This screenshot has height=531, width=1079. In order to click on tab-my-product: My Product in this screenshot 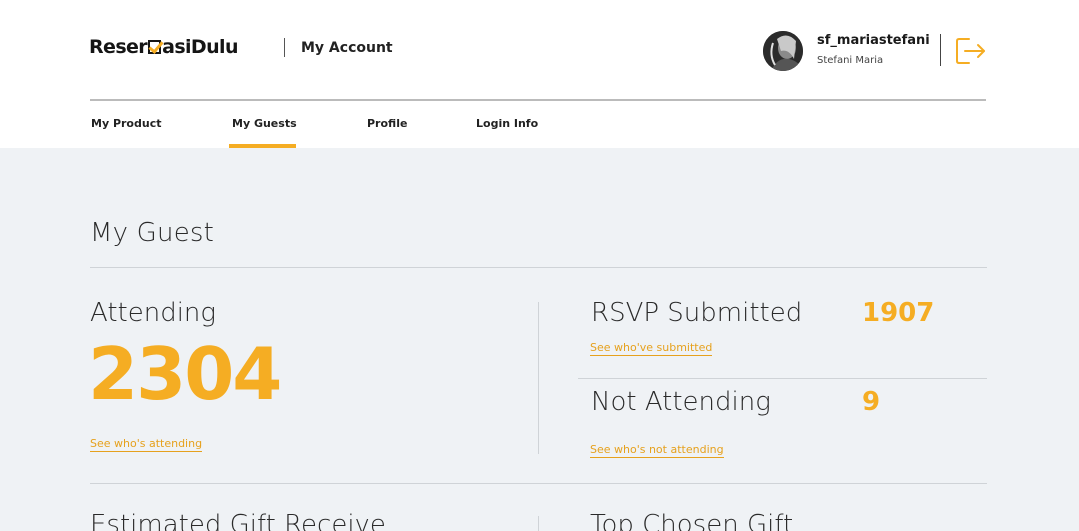, I will do `click(126, 123)`.